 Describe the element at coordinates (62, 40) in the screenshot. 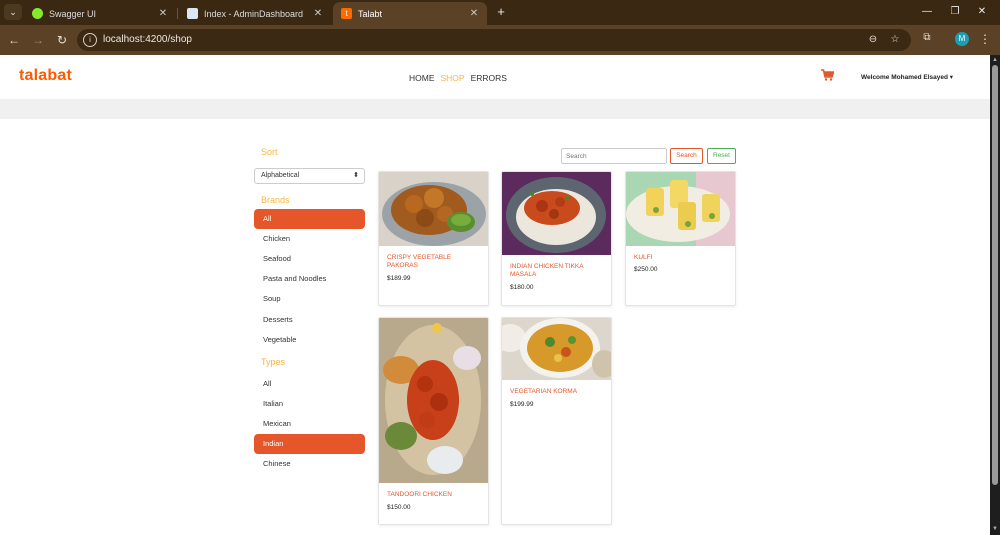

I see `reload-icon: ↻` at that location.